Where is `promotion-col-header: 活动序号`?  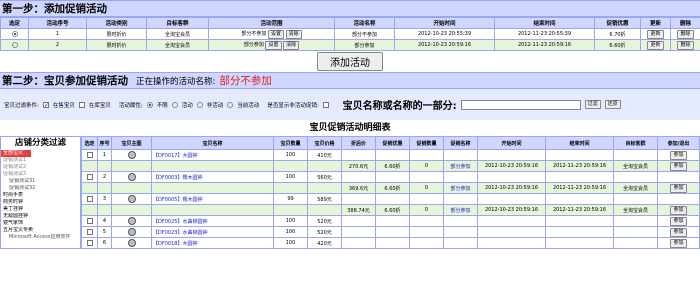 promotion-col-header: 活动序号 is located at coordinates (57, 23).